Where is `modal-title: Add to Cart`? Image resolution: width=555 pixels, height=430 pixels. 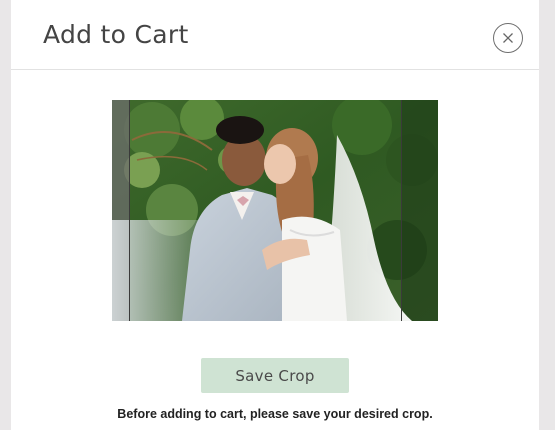
modal-title: Add to Cart is located at coordinates (116, 34).